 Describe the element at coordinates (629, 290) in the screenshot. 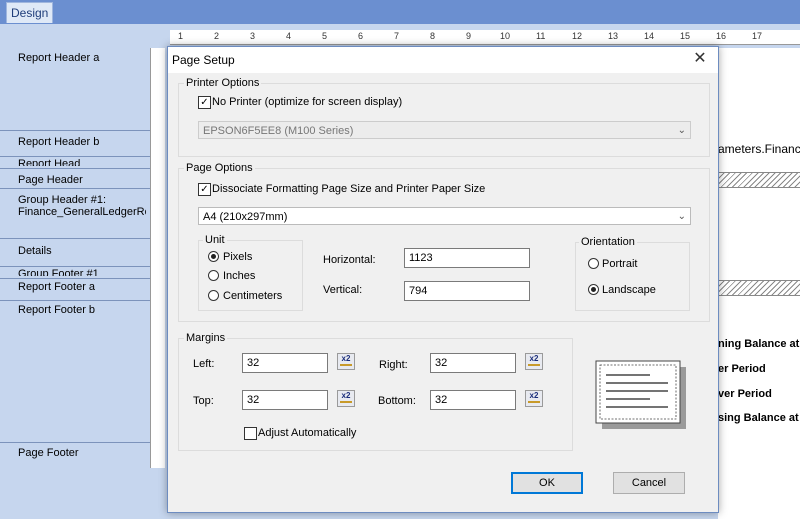

I see `landscape-label: Landscape` at that location.